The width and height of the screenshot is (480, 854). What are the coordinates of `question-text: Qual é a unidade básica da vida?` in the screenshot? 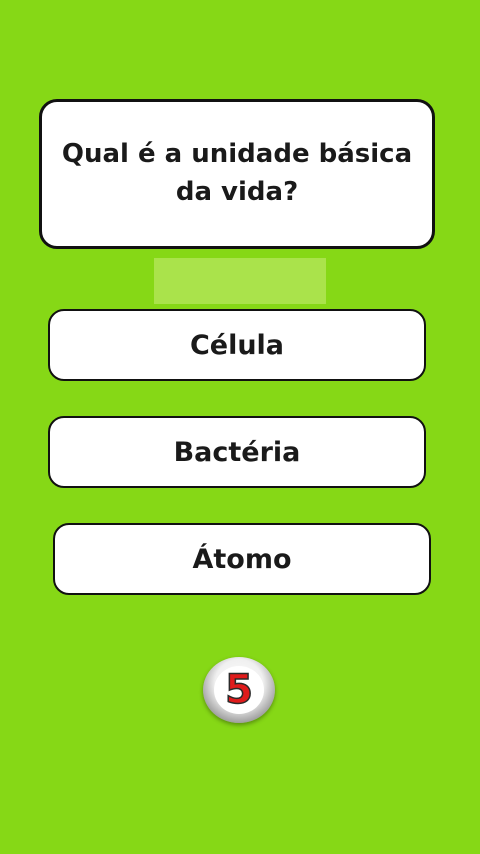 It's located at (237, 173).